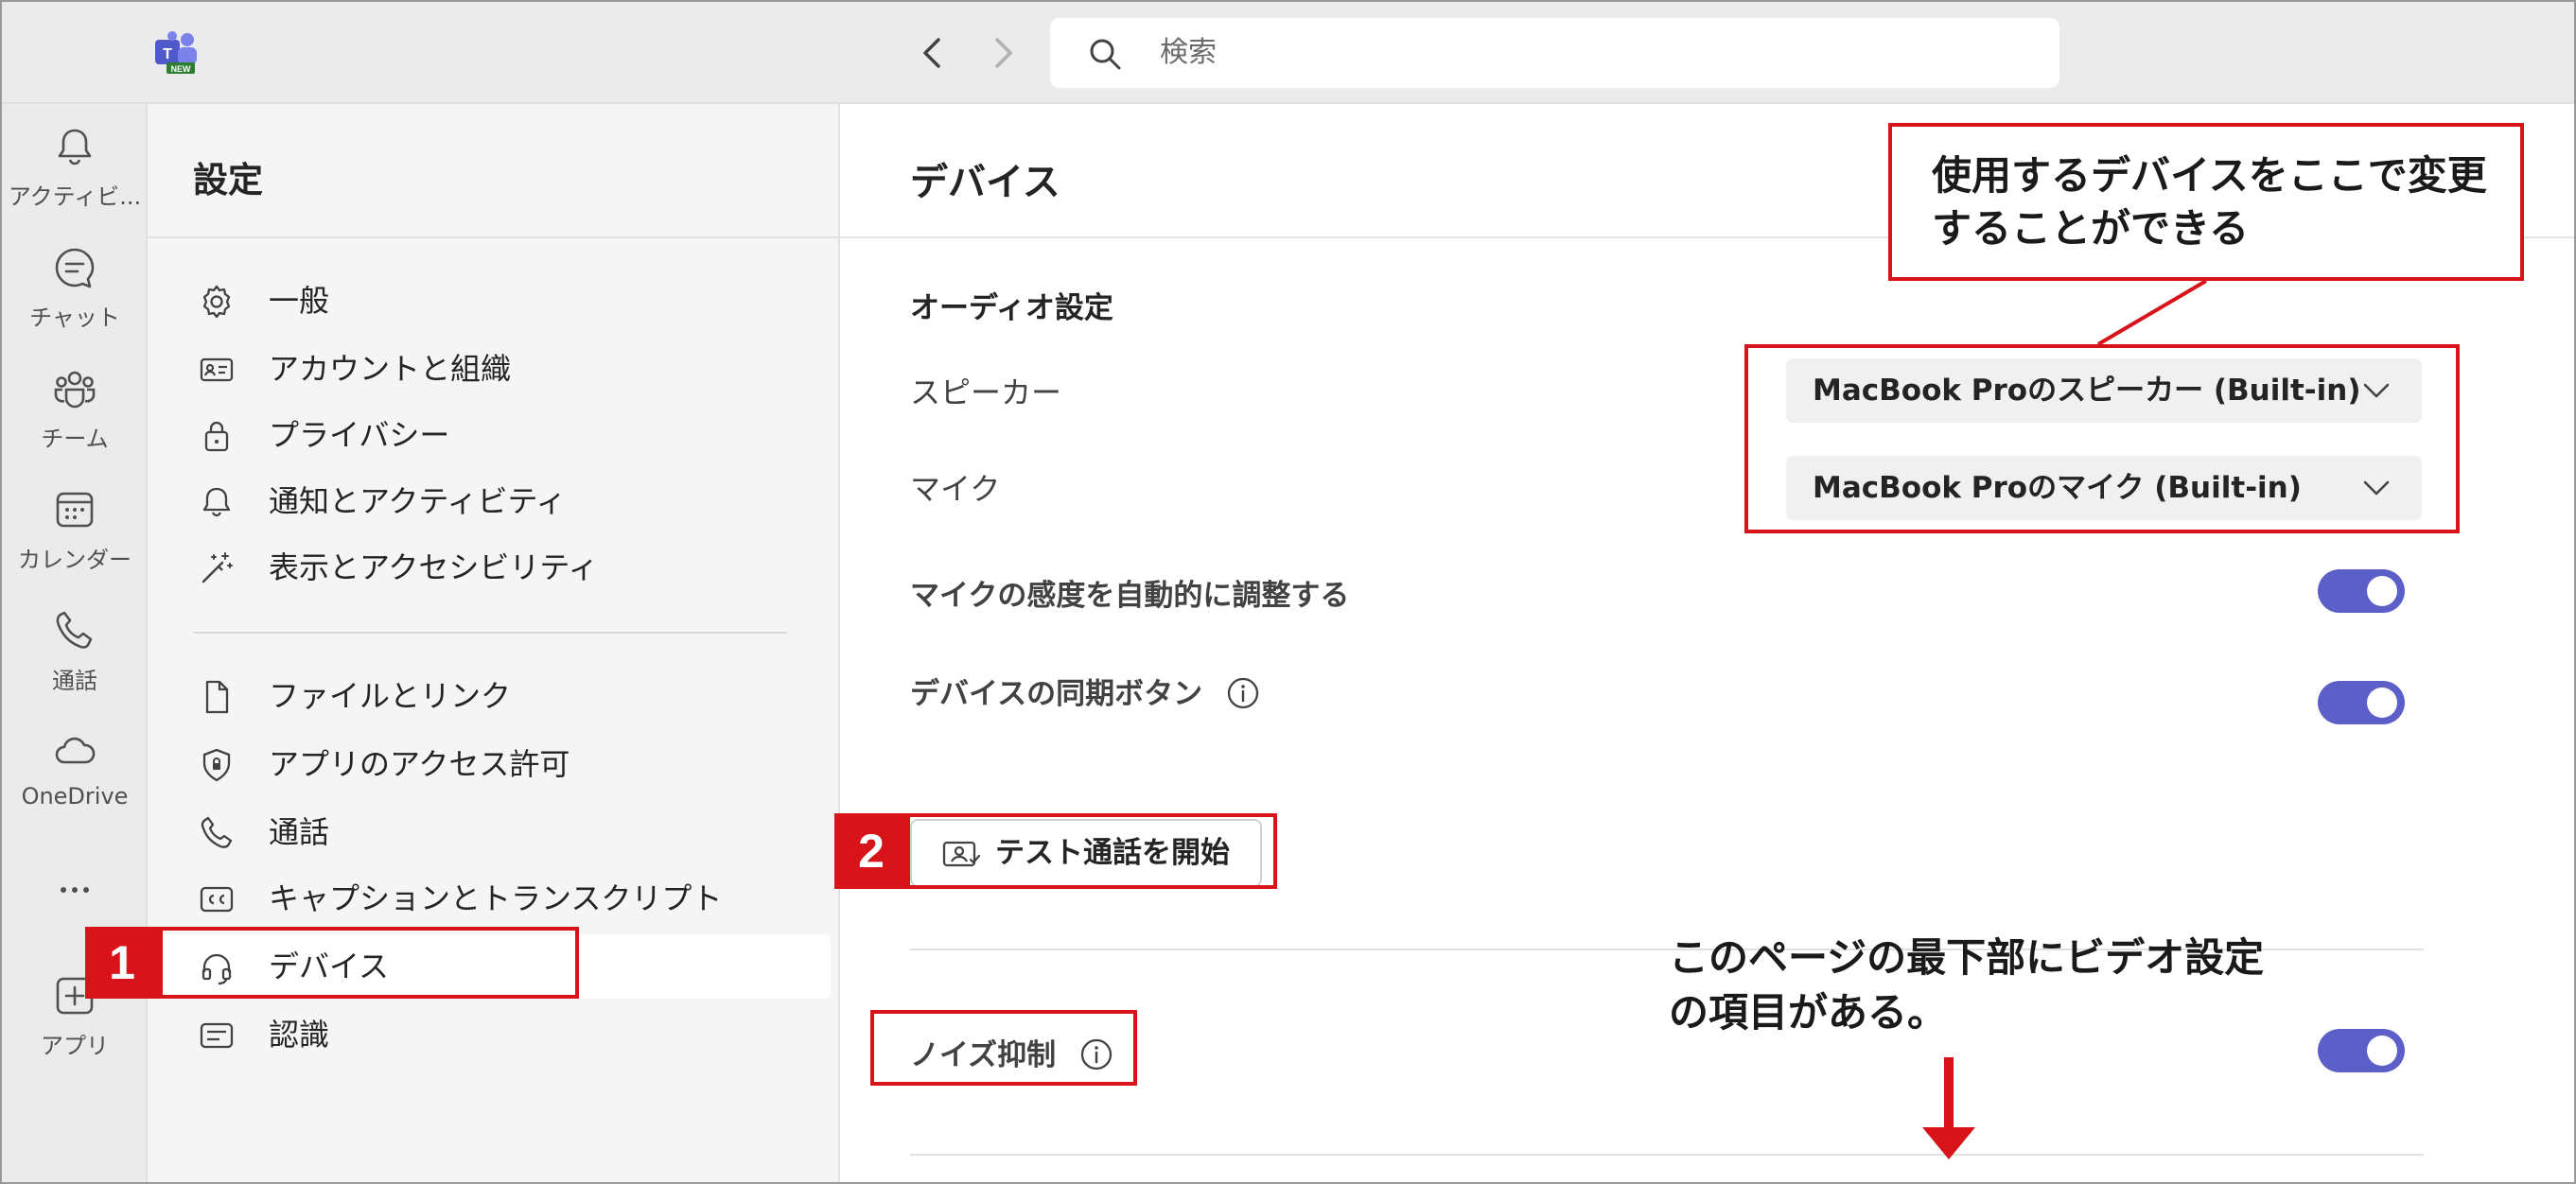 The width and height of the screenshot is (2576, 1184). What do you see at coordinates (391, 696) in the screenshot?
I see `menu-label: ファイルとリンク` at bounding box center [391, 696].